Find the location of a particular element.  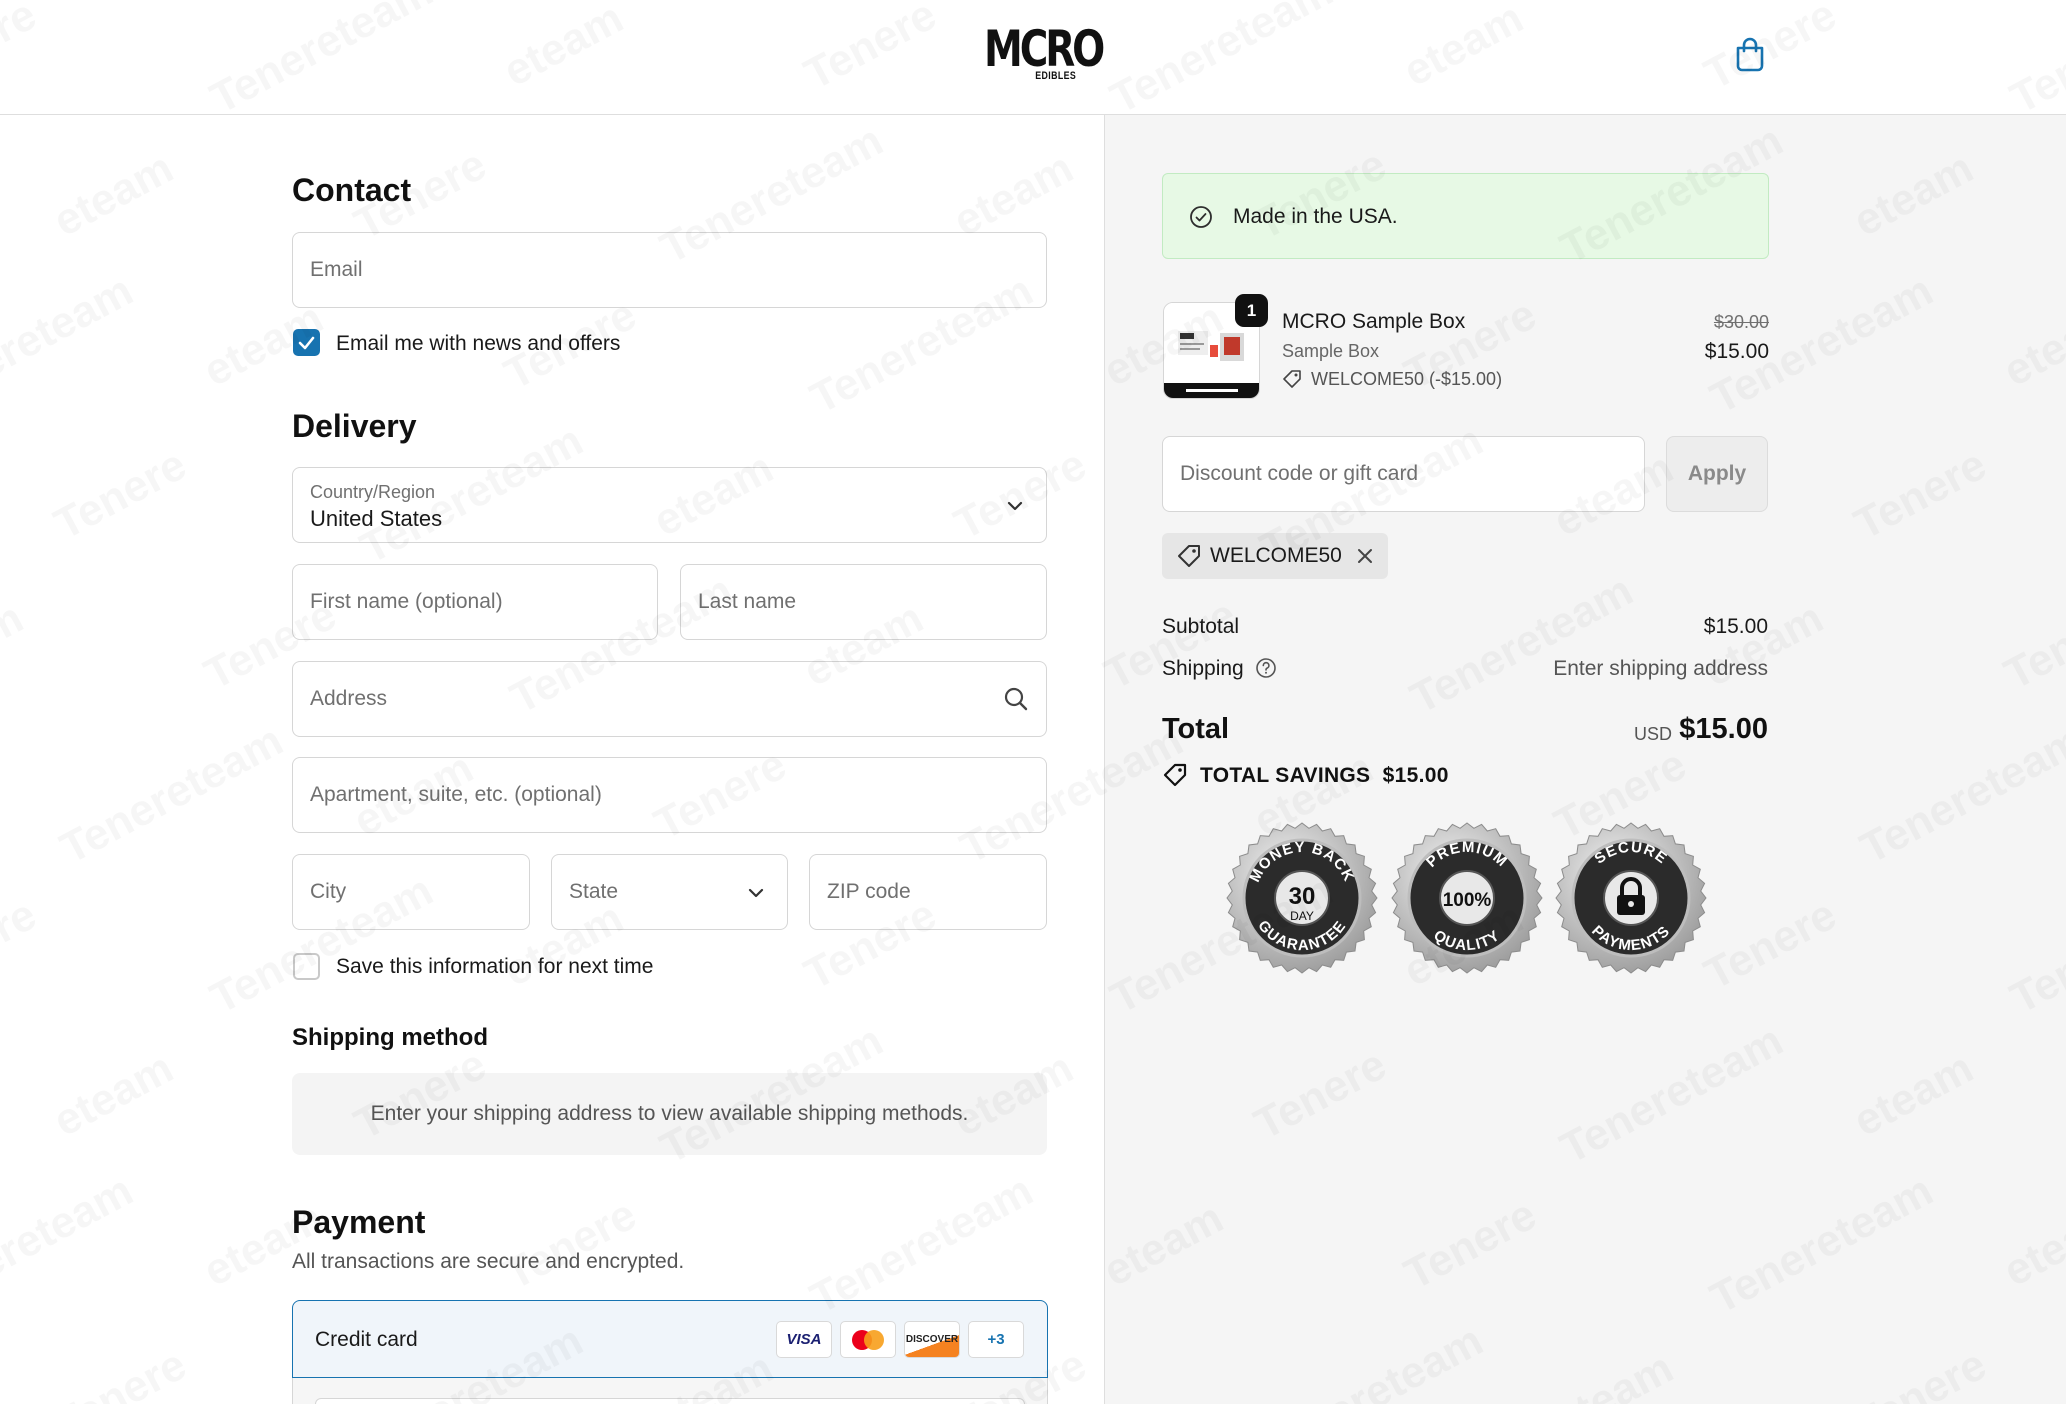

banner-text: Made in the USA. is located at coordinates (1315, 216).